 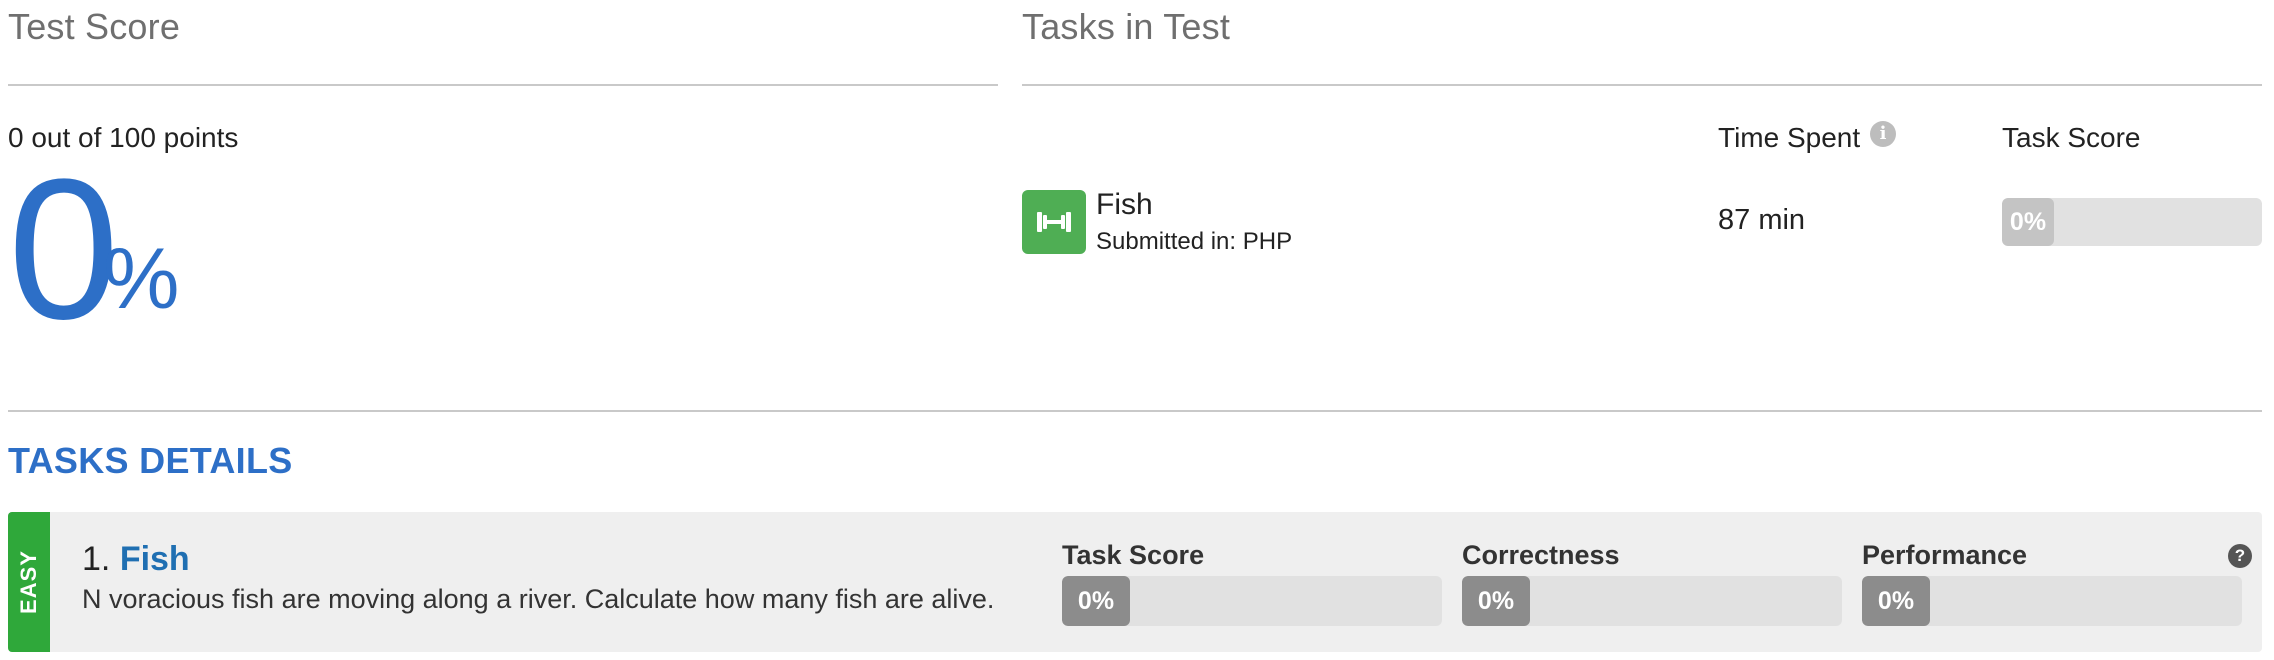 What do you see at coordinates (1883, 134) in the screenshot?
I see `info-icon: i` at bounding box center [1883, 134].